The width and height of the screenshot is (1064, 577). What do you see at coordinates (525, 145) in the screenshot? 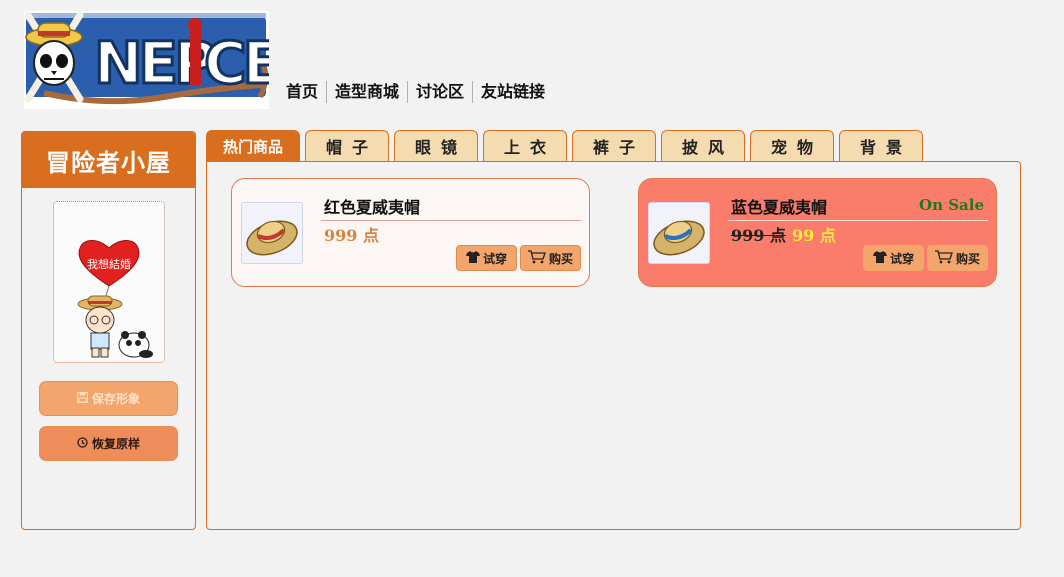
I see `tab-tops: 上衣` at bounding box center [525, 145].